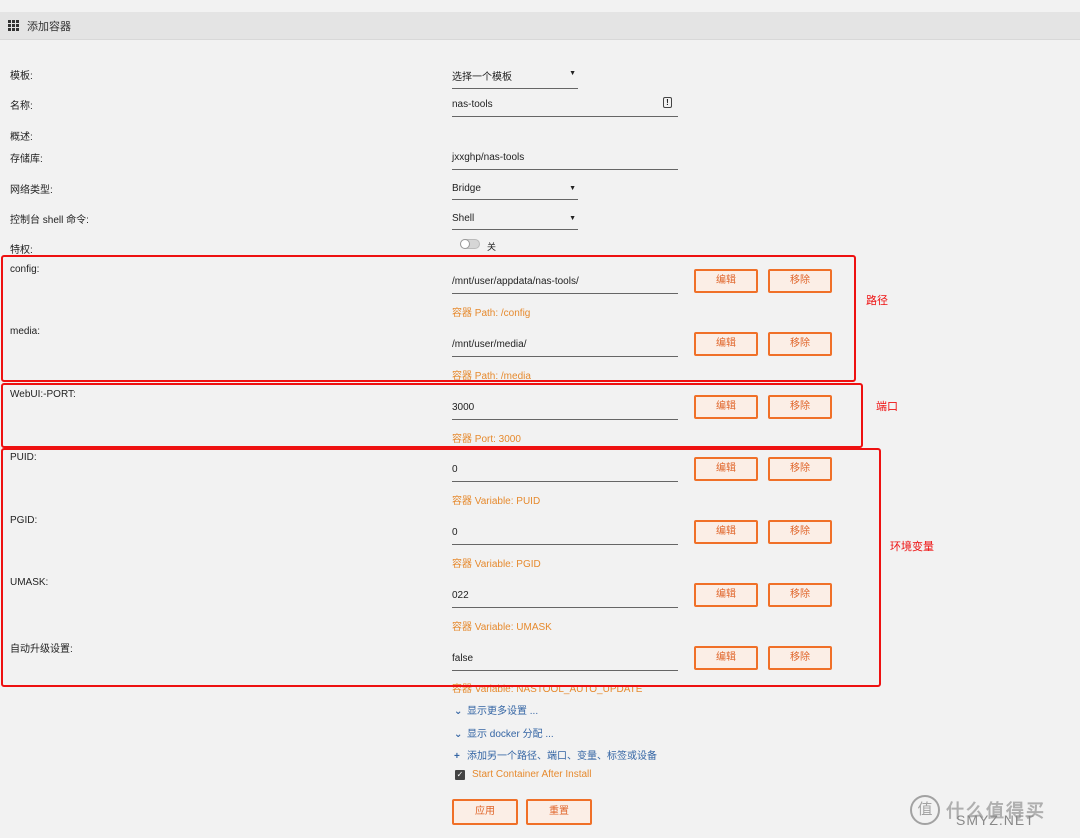  Describe the element at coordinates (465, 244) in the screenshot. I see `toggle-knob` at that location.